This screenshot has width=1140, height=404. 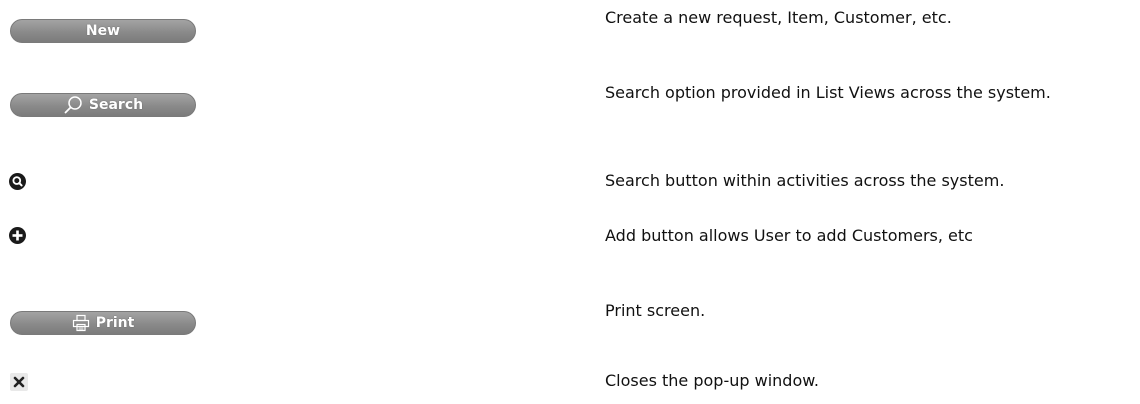 What do you see at coordinates (81, 323) in the screenshot?
I see `printer-icon` at bounding box center [81, 323].